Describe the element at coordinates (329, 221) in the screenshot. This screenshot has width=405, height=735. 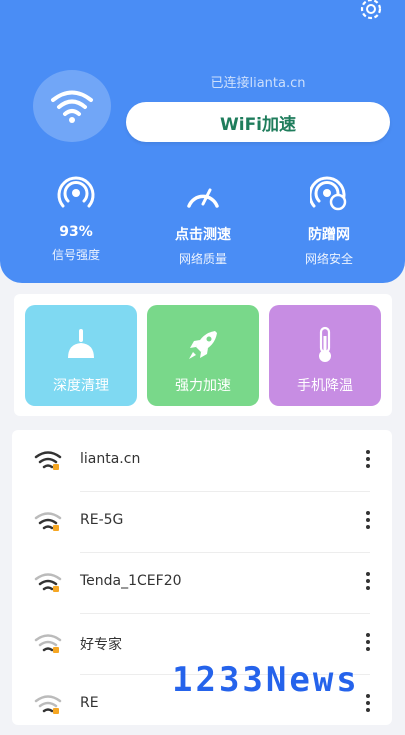
I see `stat-security: 防蹭网 网络安全` at that location.